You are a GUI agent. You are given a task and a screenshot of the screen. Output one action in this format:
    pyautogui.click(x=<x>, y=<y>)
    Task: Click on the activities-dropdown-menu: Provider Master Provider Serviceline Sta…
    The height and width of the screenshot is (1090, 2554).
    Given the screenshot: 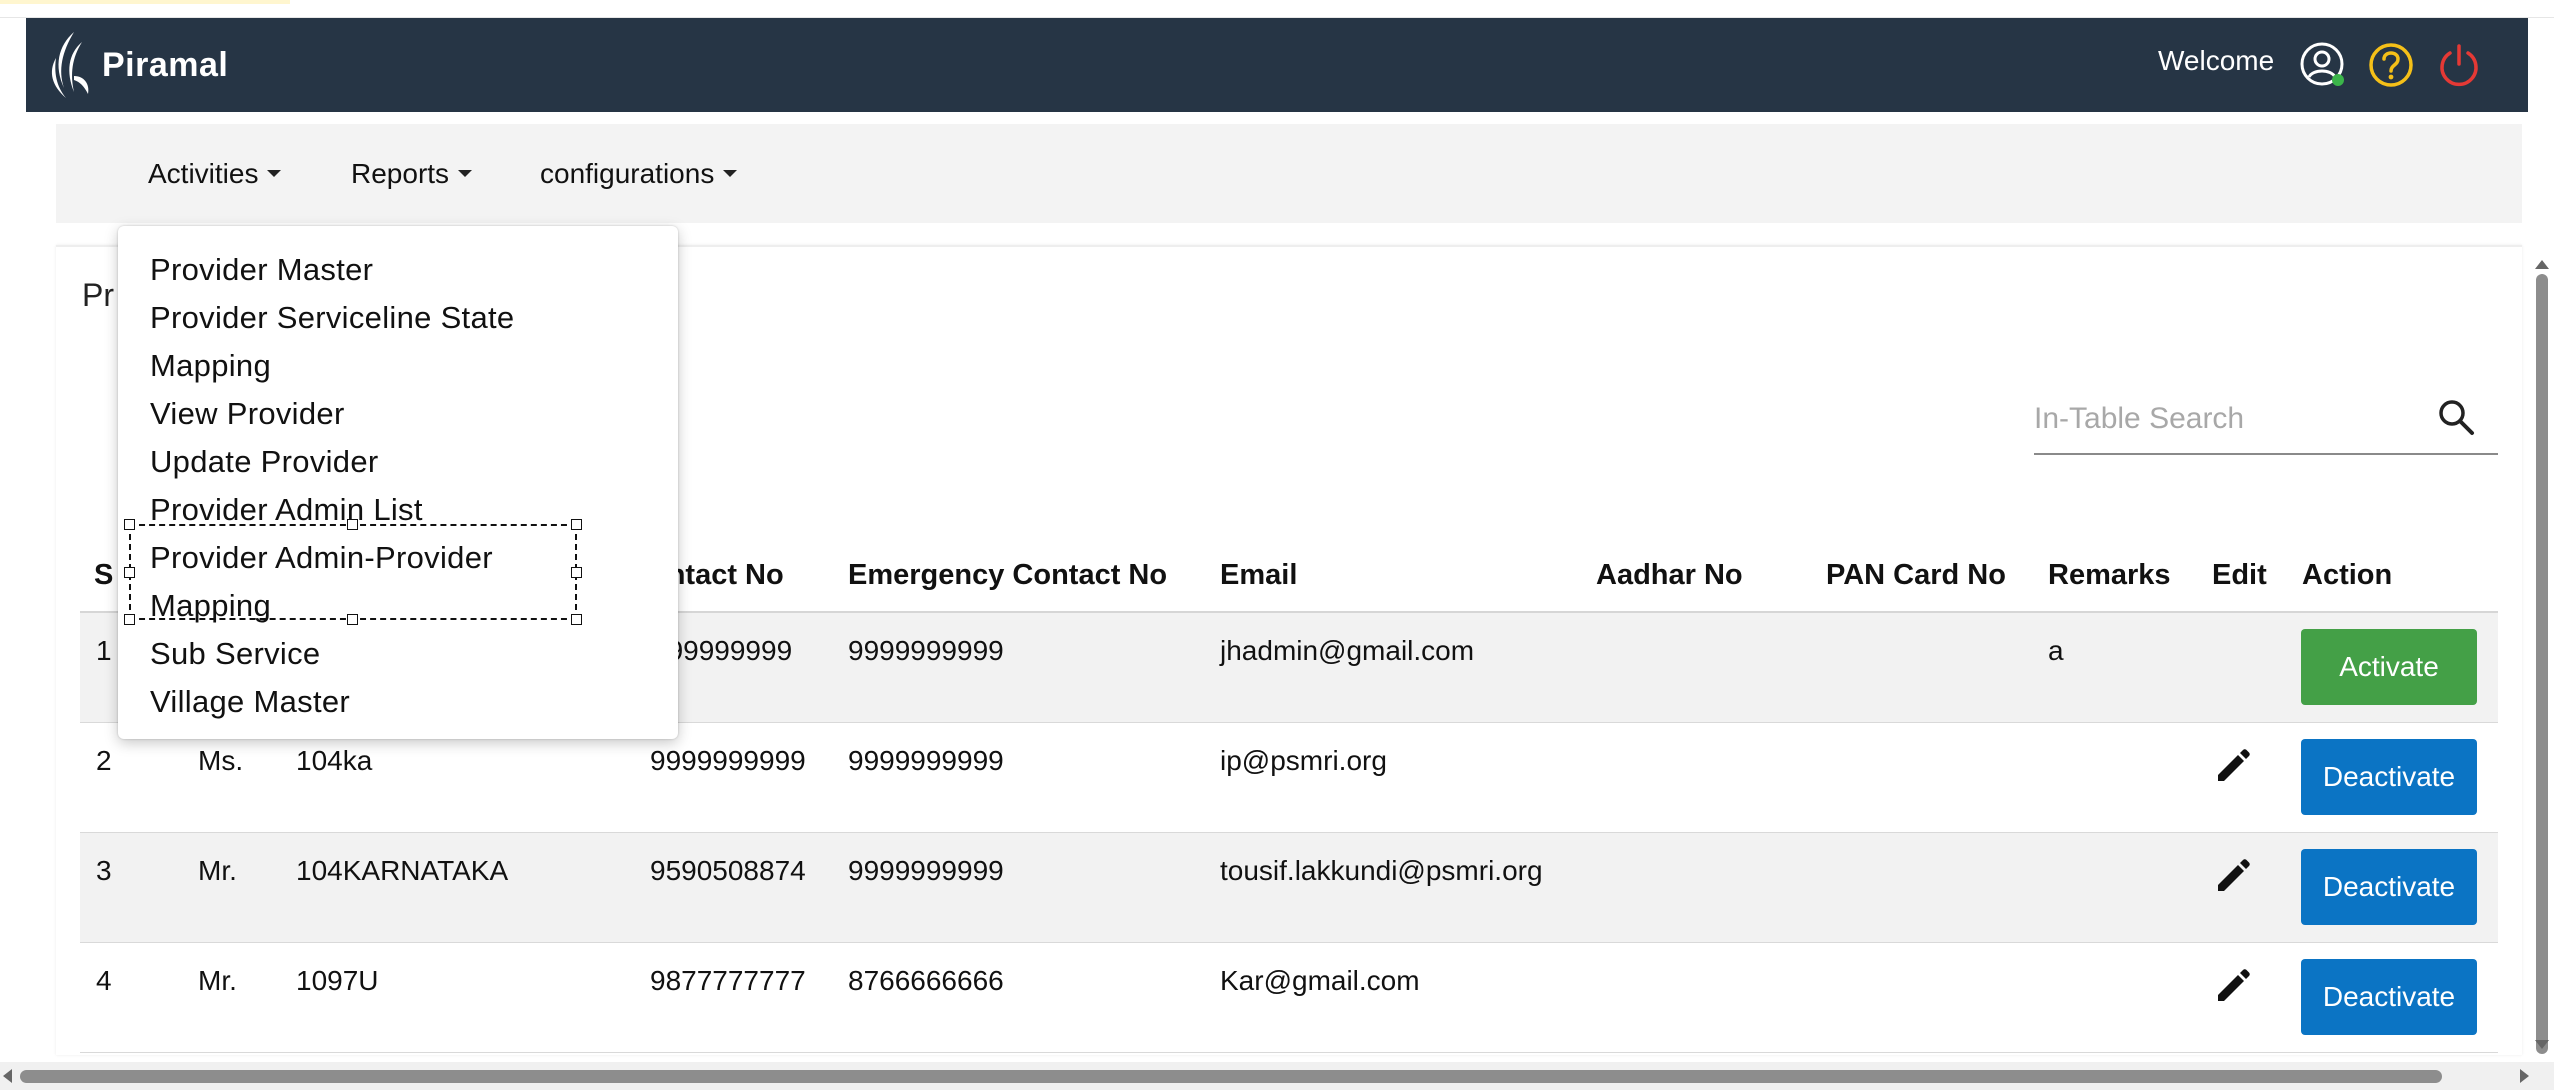 What is the action you would take?
    pyautogui.click(x=398, y=482)
    